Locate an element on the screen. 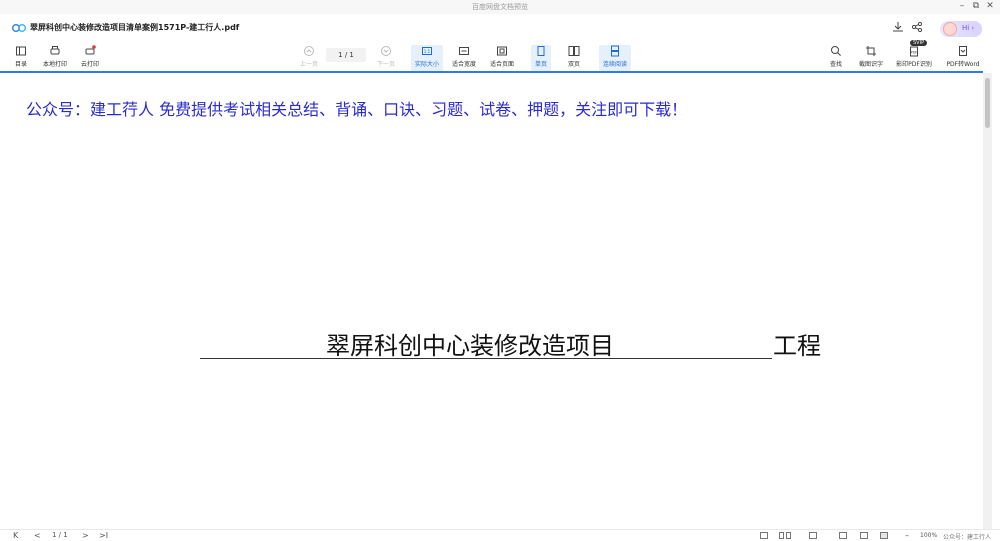  watermark-text: 公众号：建工行人 is located at coordinates (967, 537).